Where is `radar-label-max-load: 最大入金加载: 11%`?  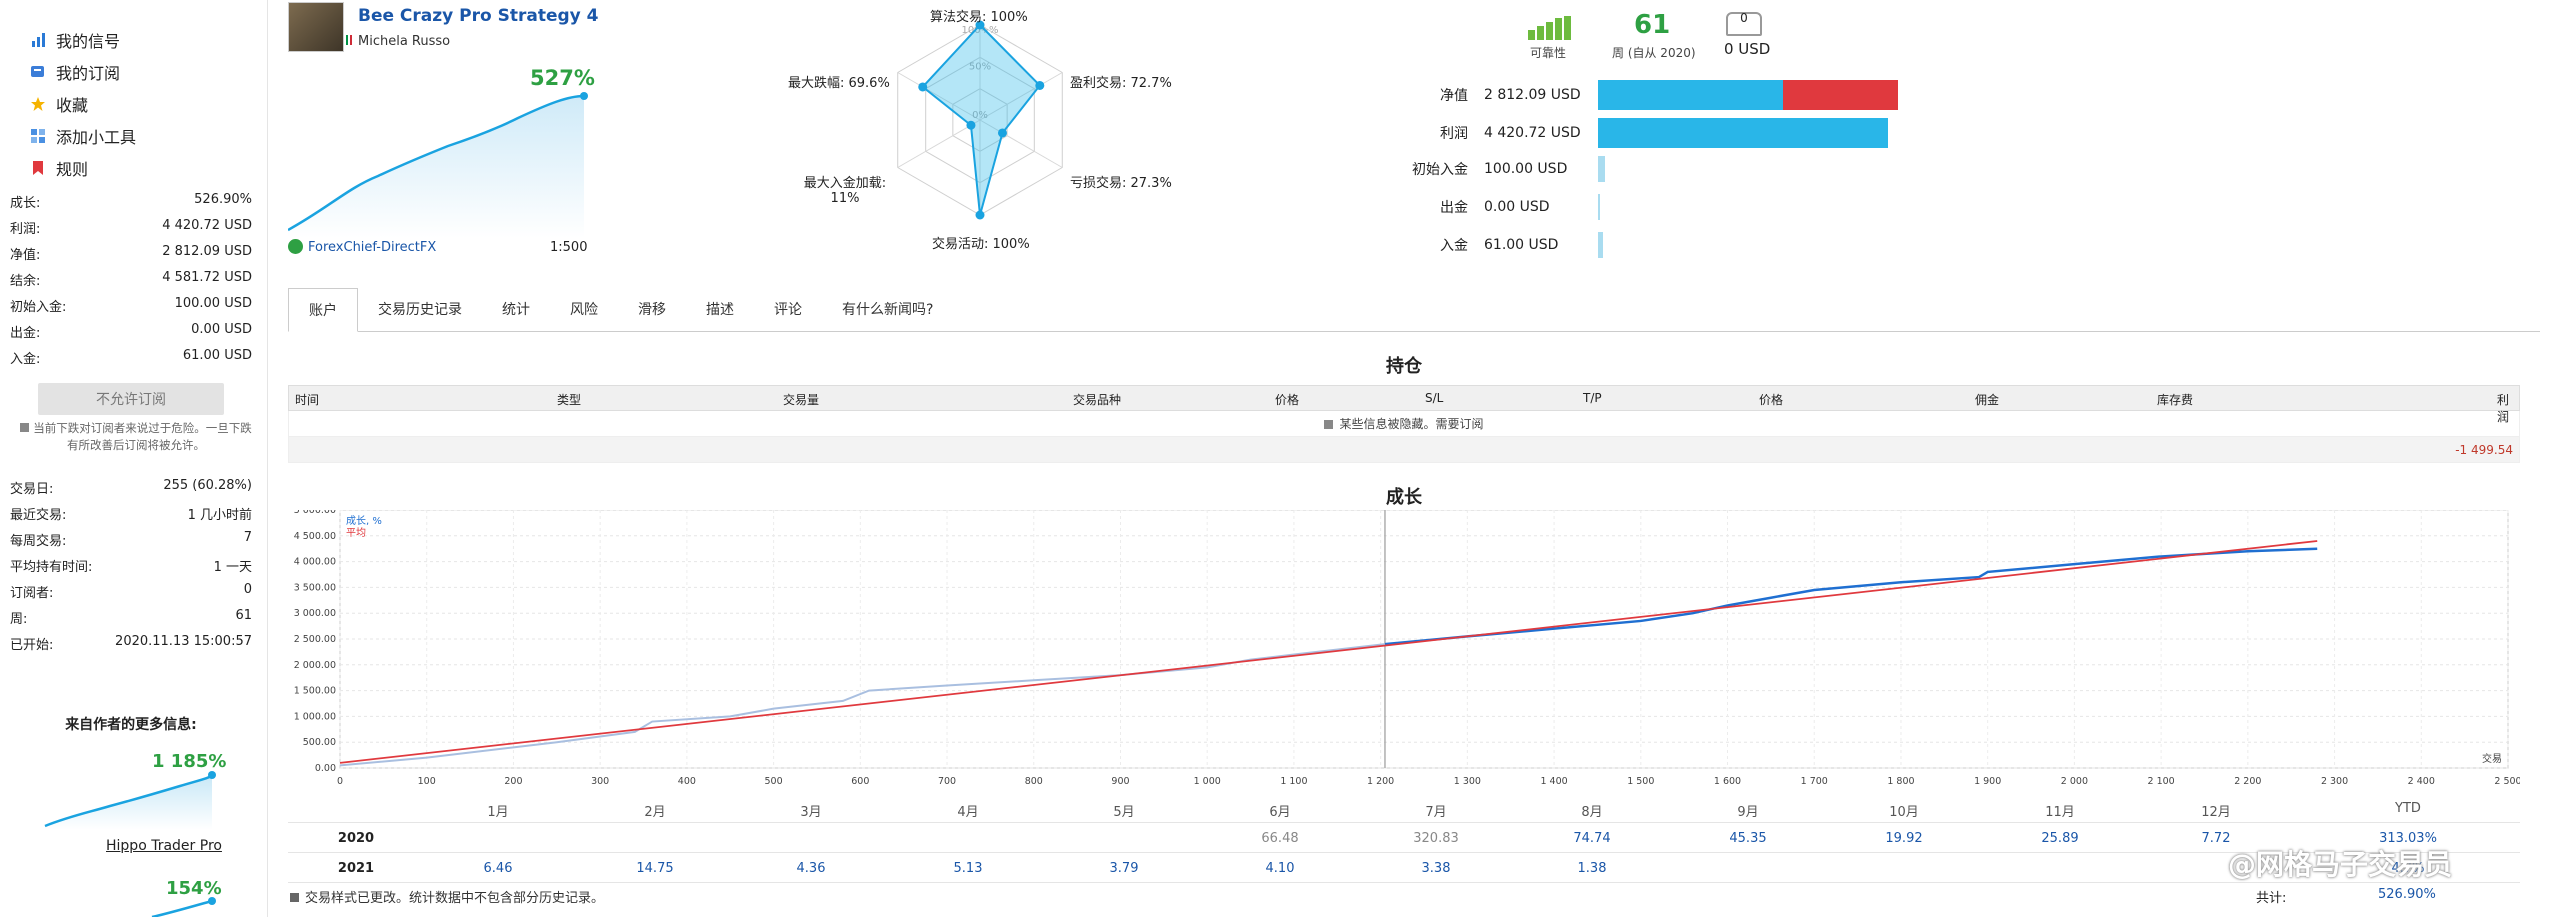 radar-label-max-load: 最大入金加载: 11% is located at coordinates (845, 189).